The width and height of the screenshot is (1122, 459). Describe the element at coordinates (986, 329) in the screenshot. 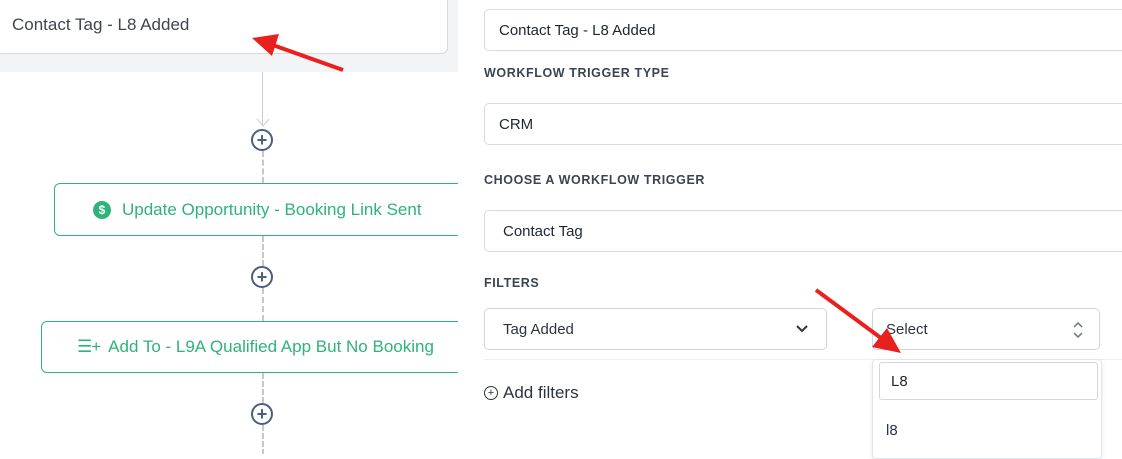

I see `filter-value-select: Select` at that location.